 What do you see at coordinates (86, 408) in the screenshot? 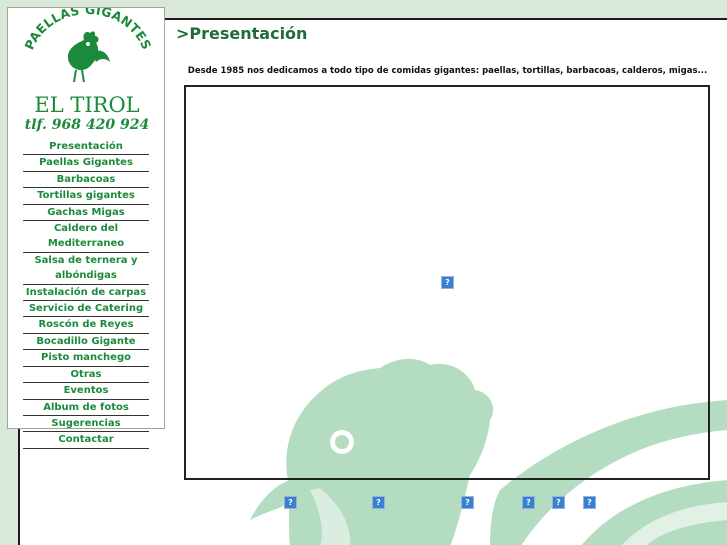
I see `nav-item-album-fotos: Album de fotos` at bounding box center [86, 408].